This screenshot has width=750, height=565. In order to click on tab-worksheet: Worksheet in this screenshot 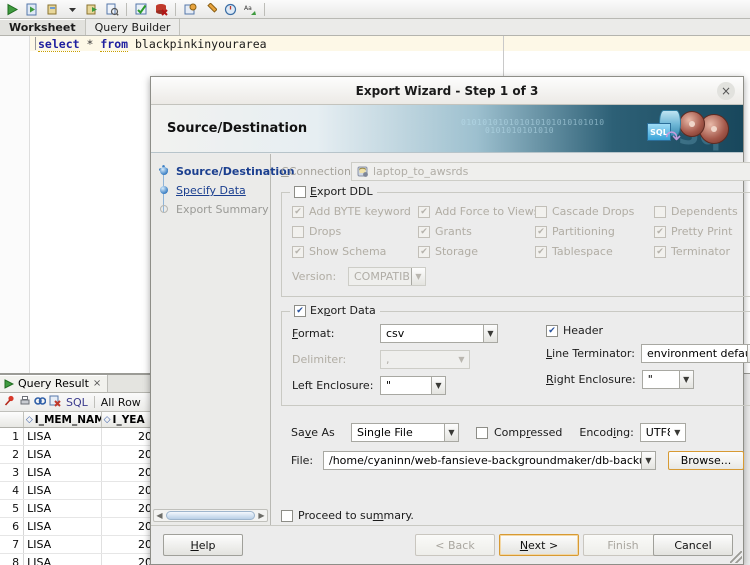, I will do `click(43, 27)`.